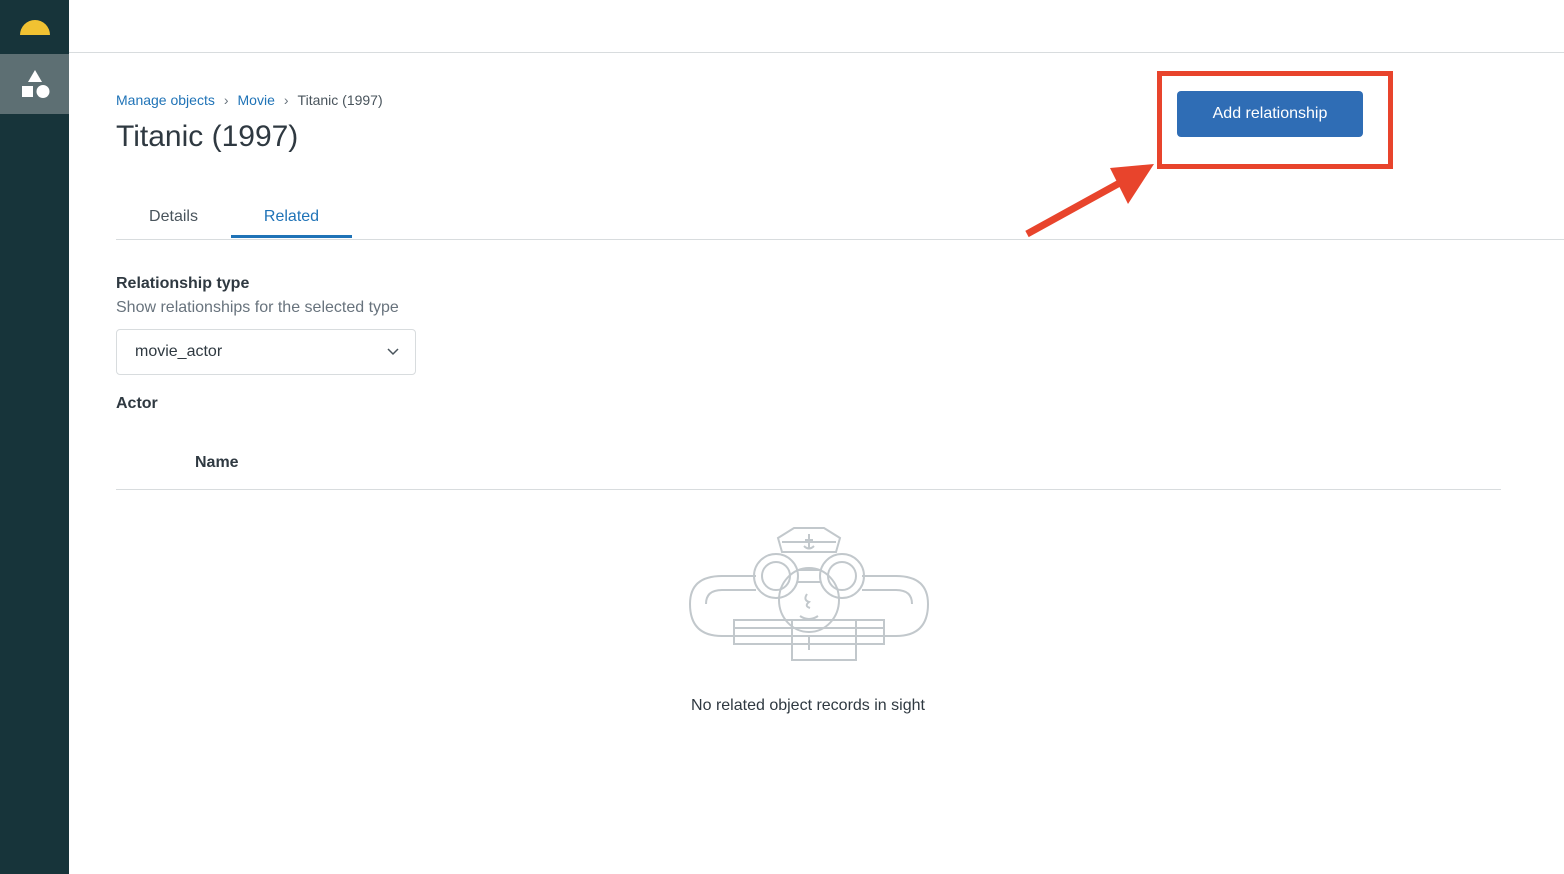 The height and width of the screenshot is (874, 1564). I want to click on top-bar, so click(816, 26).